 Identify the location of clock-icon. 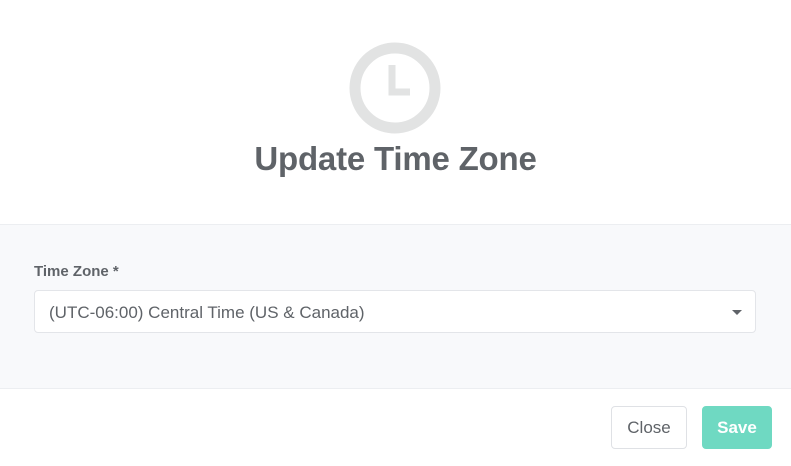
(395, 88).